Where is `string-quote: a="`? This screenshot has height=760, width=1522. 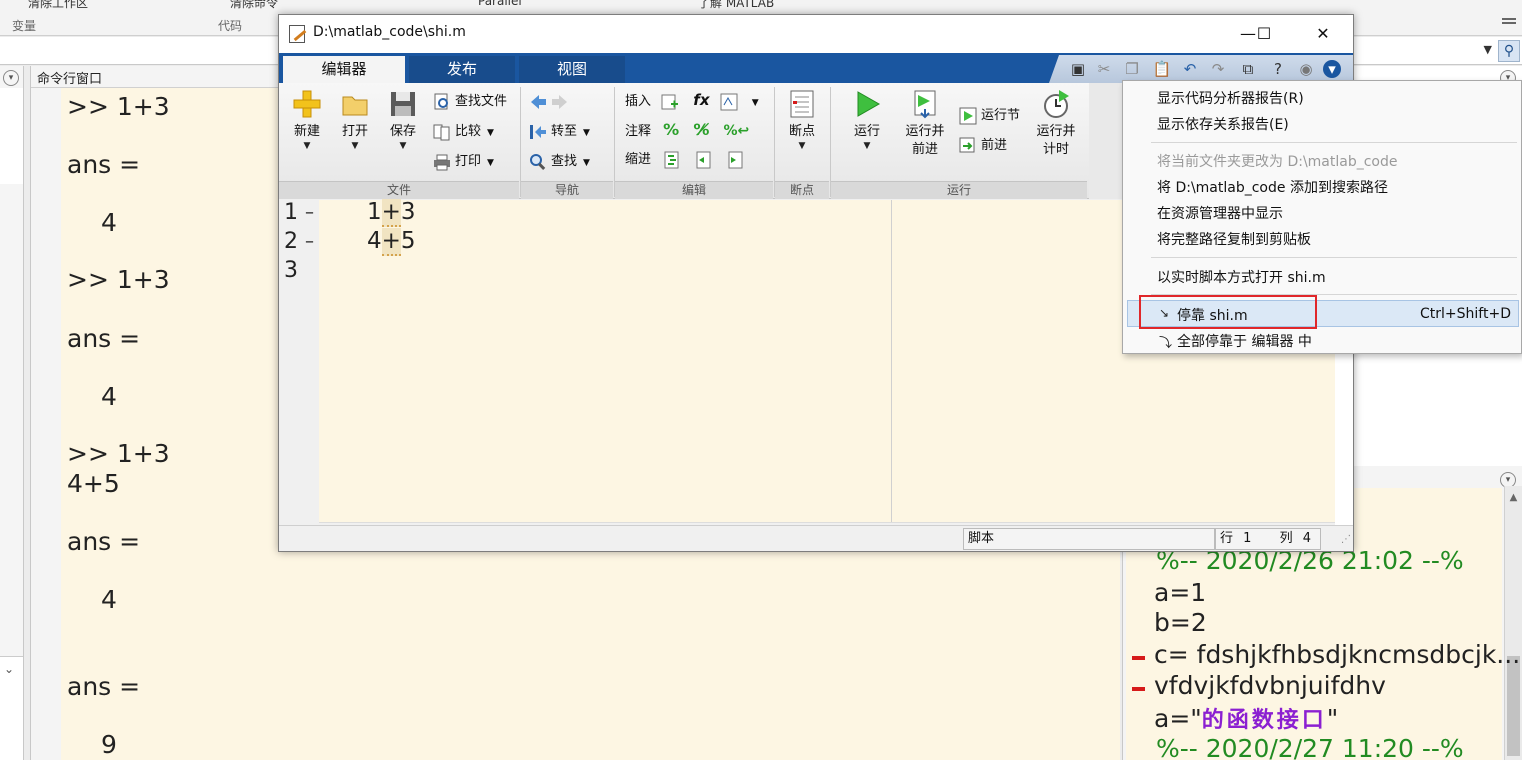 string-quote: a=" is located at coordinates (1178, 718).